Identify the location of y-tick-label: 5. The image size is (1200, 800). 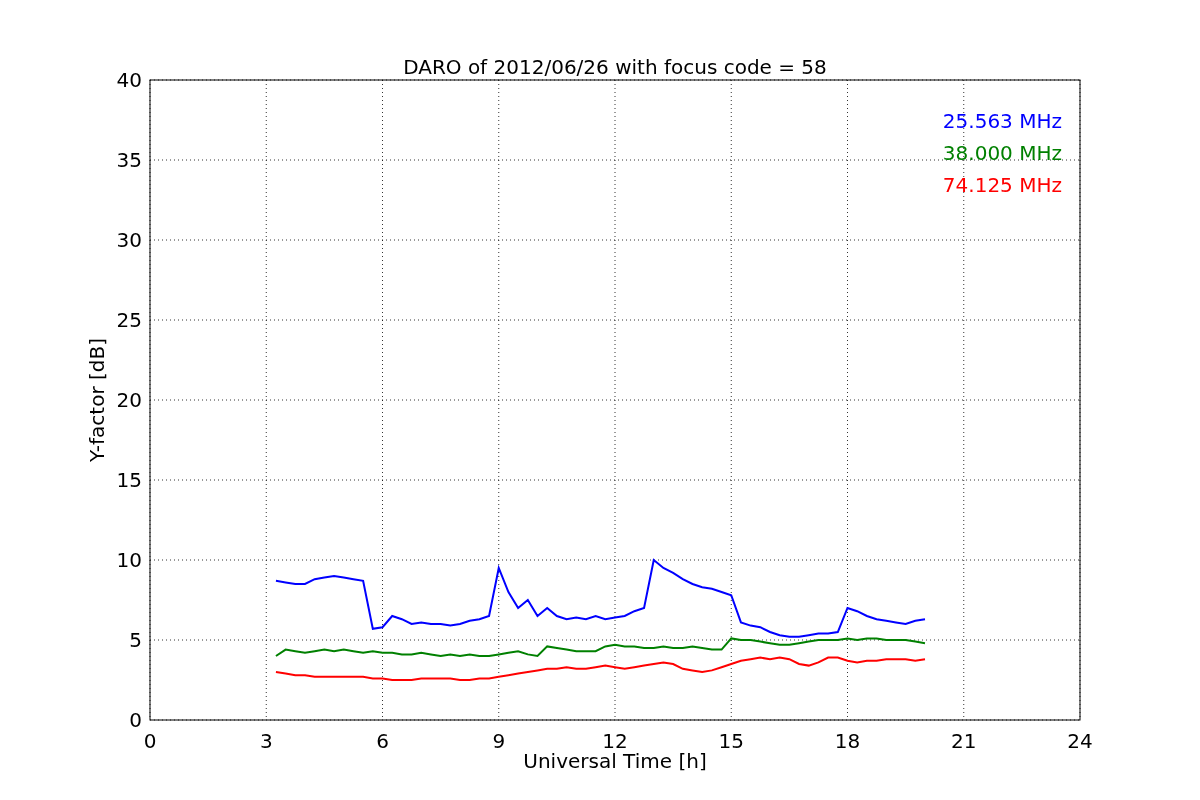
(135, 640).